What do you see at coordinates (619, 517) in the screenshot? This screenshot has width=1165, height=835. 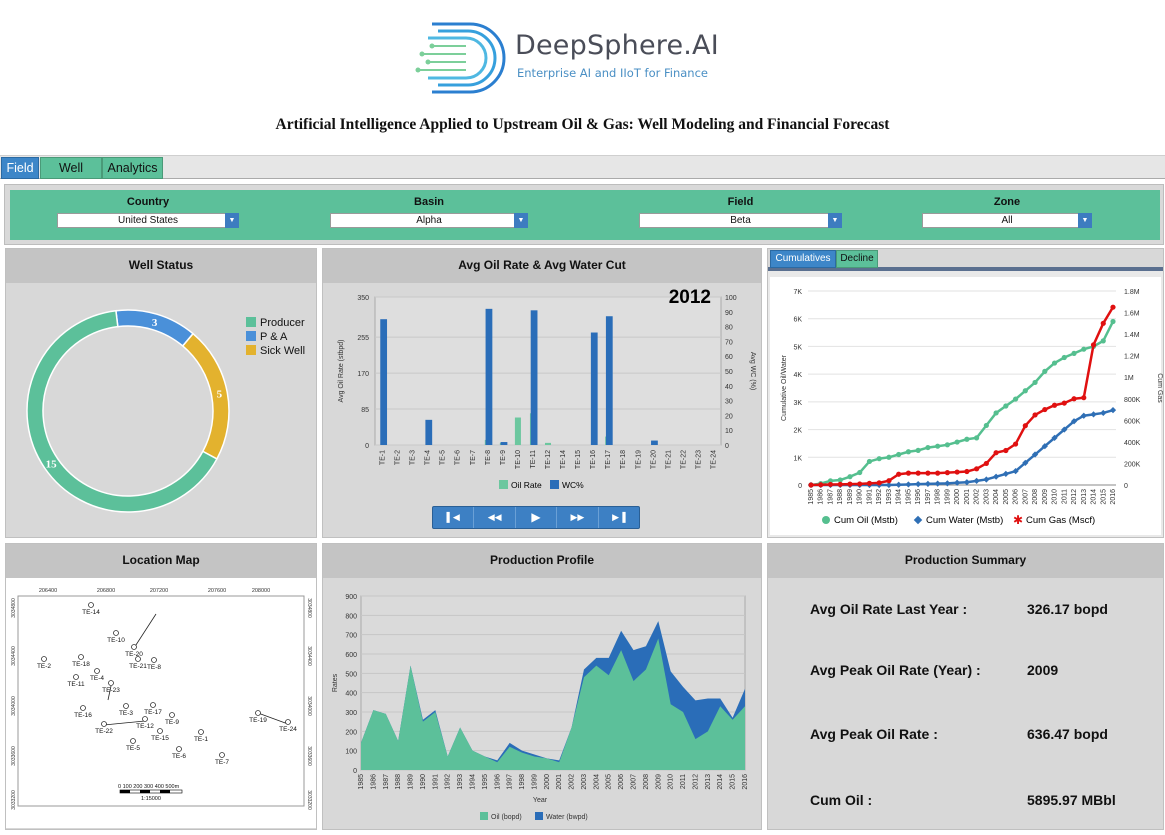 I see `skip-last-button: ▶▐` at bounding box center [619, 517].